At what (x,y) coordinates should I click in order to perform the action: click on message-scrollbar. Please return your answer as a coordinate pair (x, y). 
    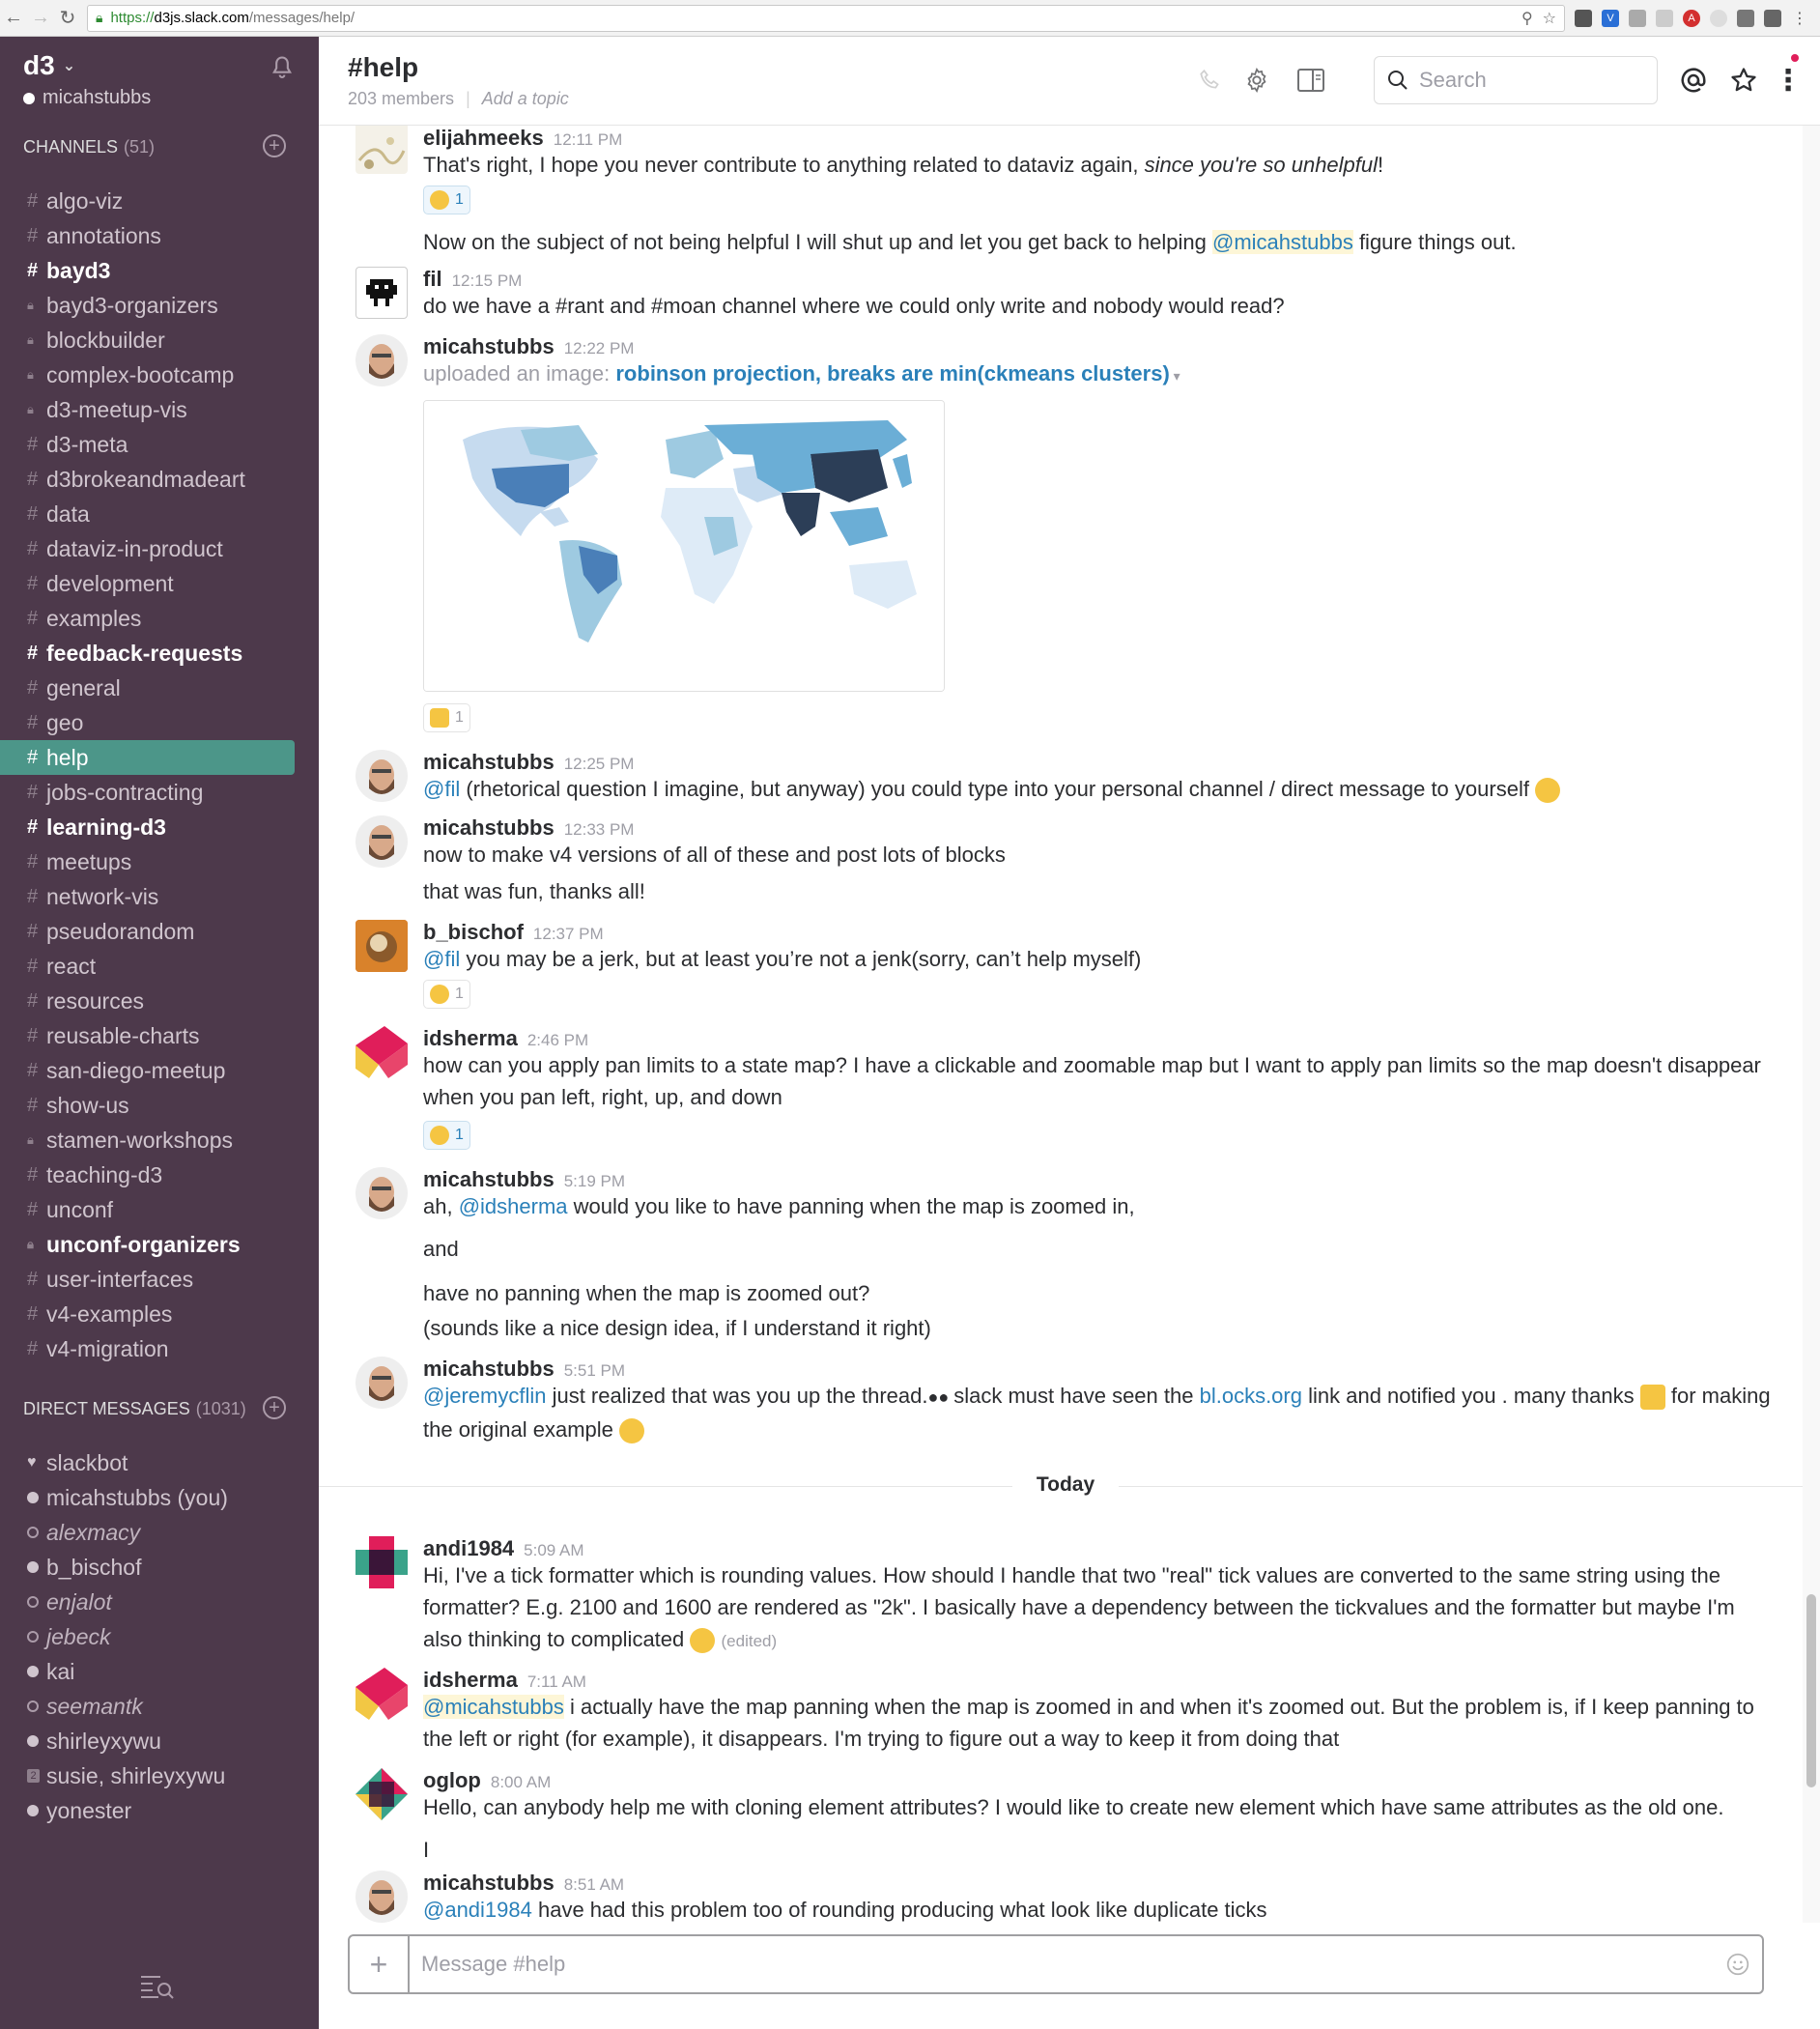
    Looking at the image, I should click on (1812, 1025).